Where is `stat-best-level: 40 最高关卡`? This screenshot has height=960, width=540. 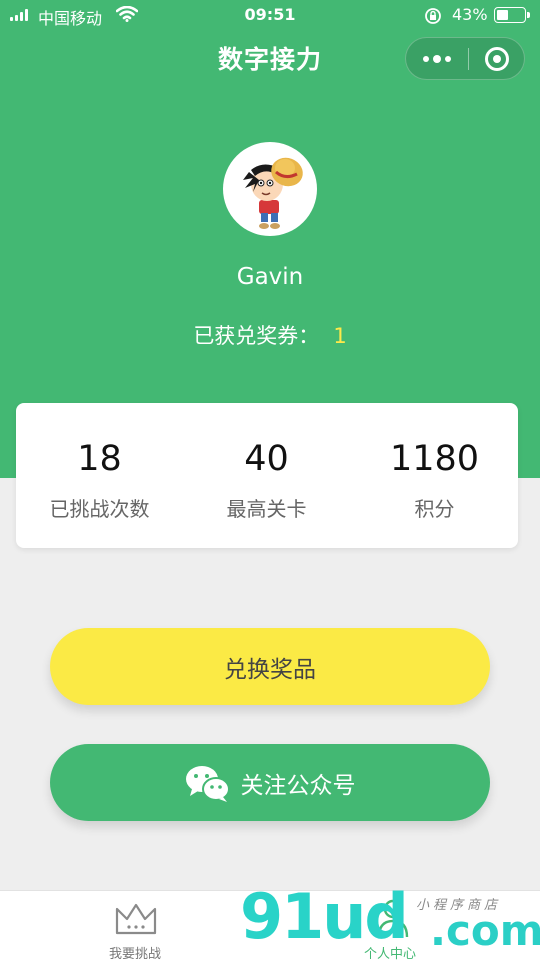 stat-best-level: 40 最高关卡 is located at coordinates (266, 475).